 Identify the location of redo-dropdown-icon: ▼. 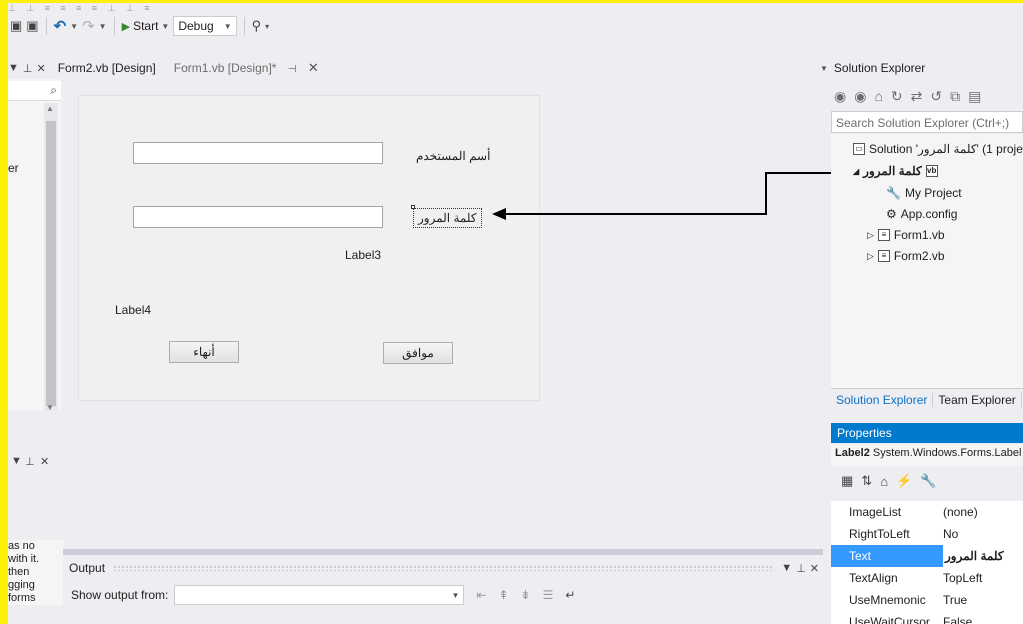
(103, 26).